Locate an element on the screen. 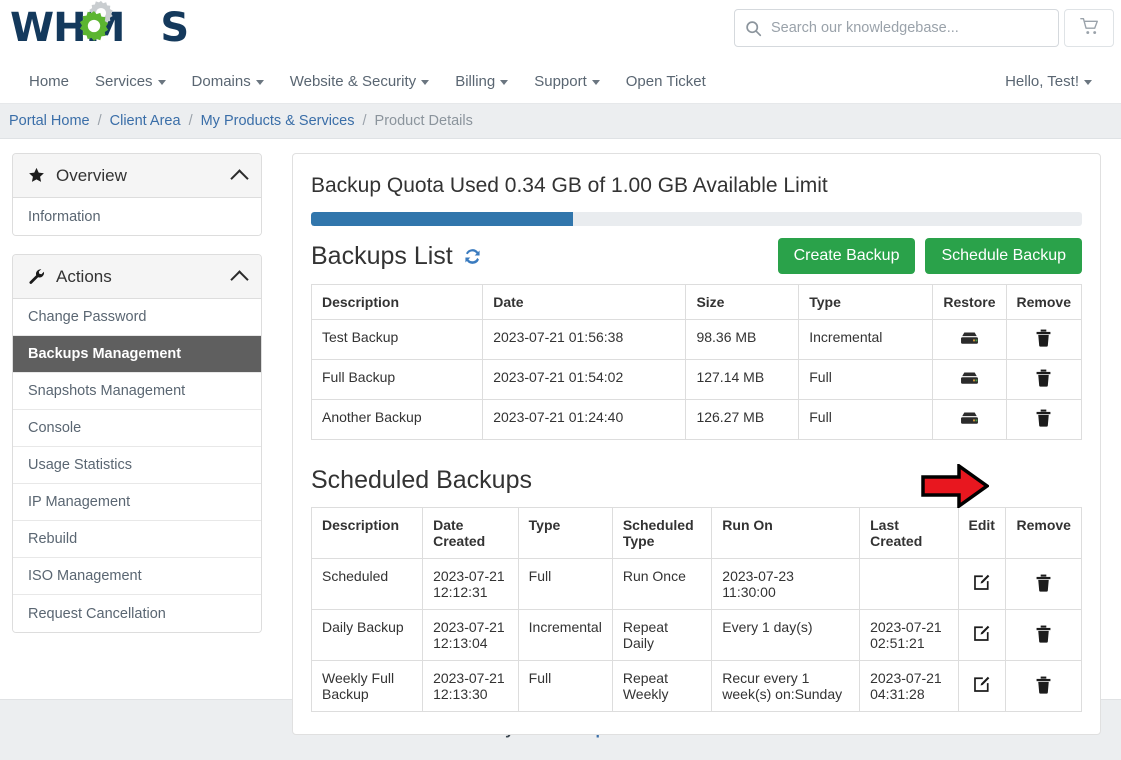  whmcs-logo: WHM S is located at coordinates (99, 26).